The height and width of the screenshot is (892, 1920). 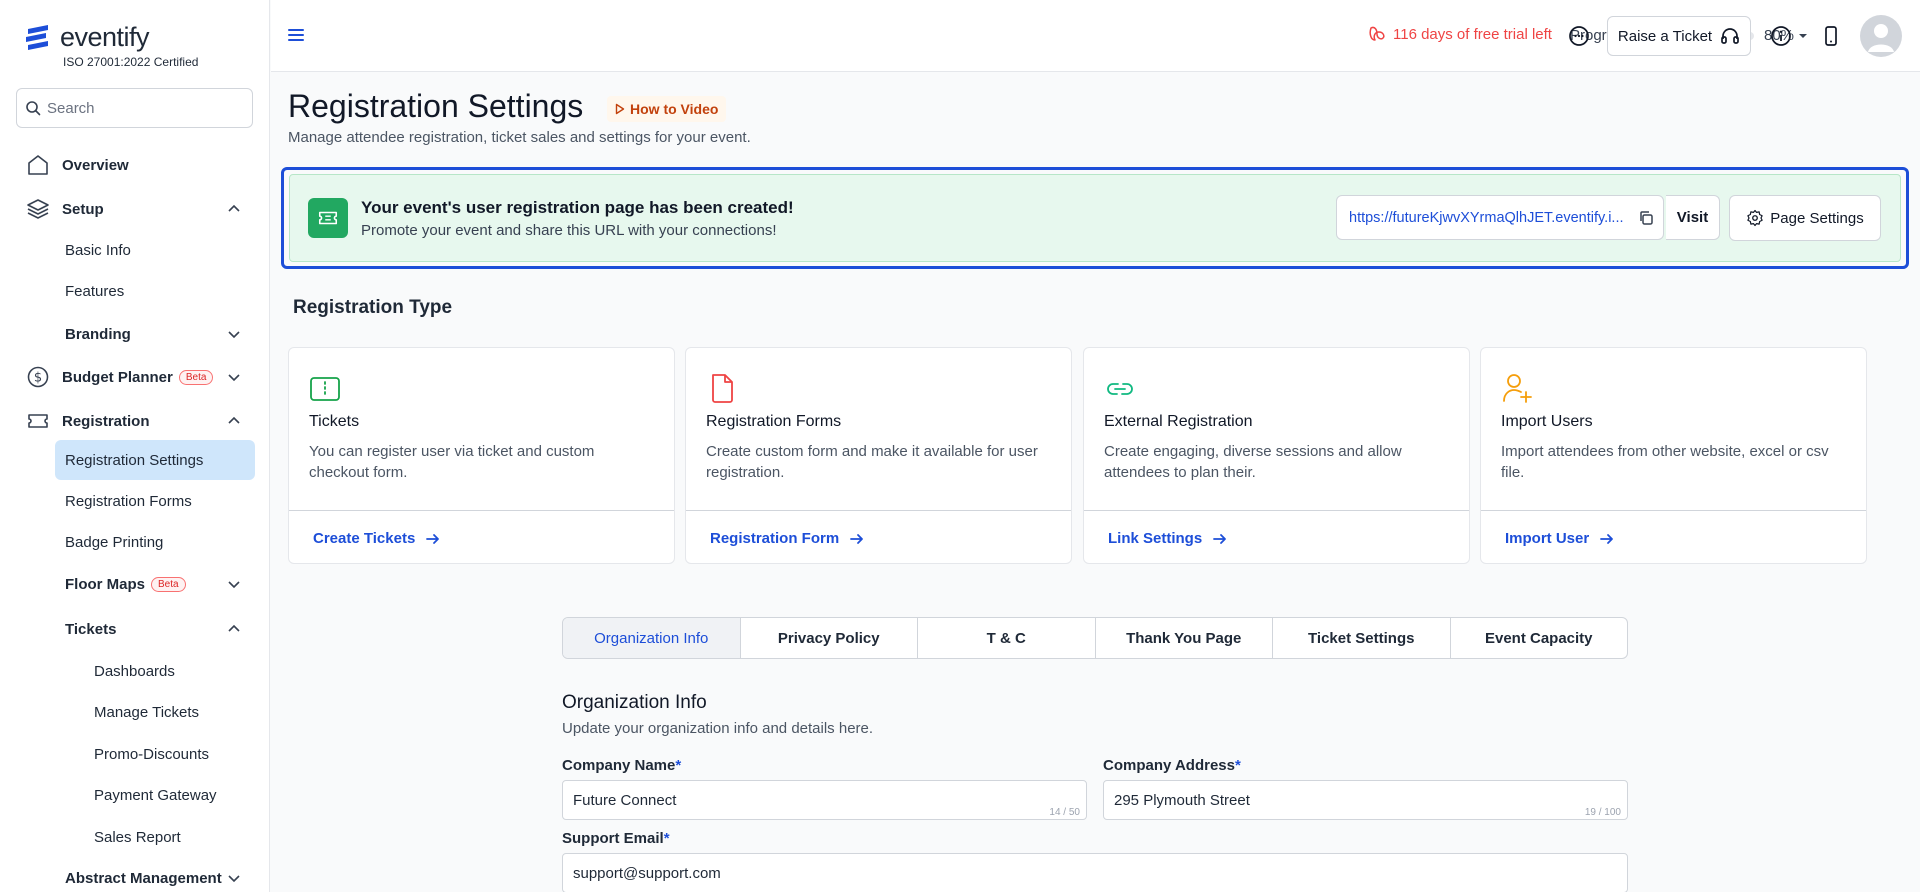 What do you see at coordinates (134, 712) in the screenshot?
I see `sidebar-item-manage-tickets: Manage Tickets` at bounding box center [134, 712].